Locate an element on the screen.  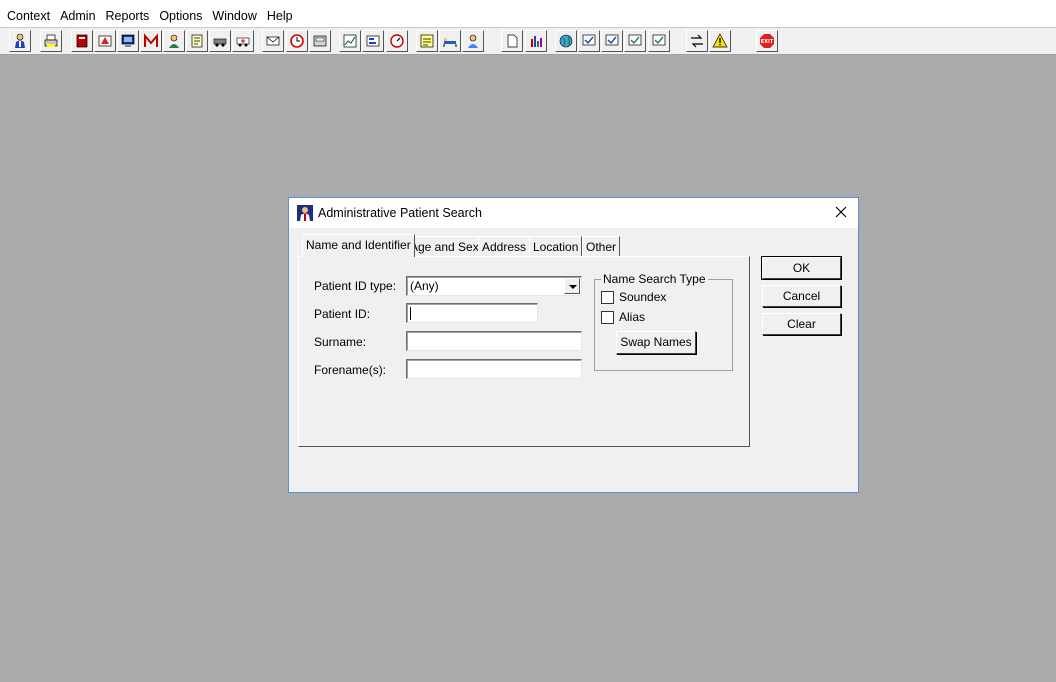
cancel-button: Cancel is located at coordinates (801, 296).